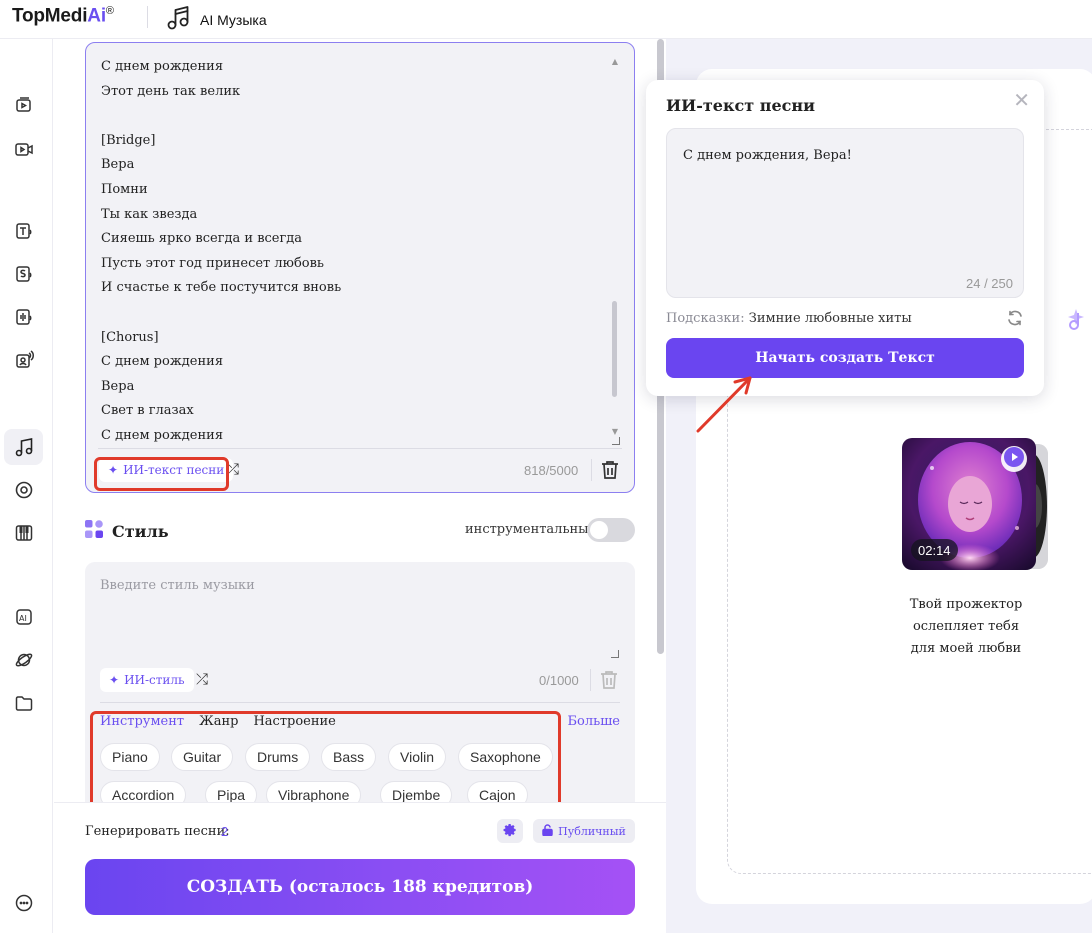  I want to click on video-edit-icon, so click(23, 105).